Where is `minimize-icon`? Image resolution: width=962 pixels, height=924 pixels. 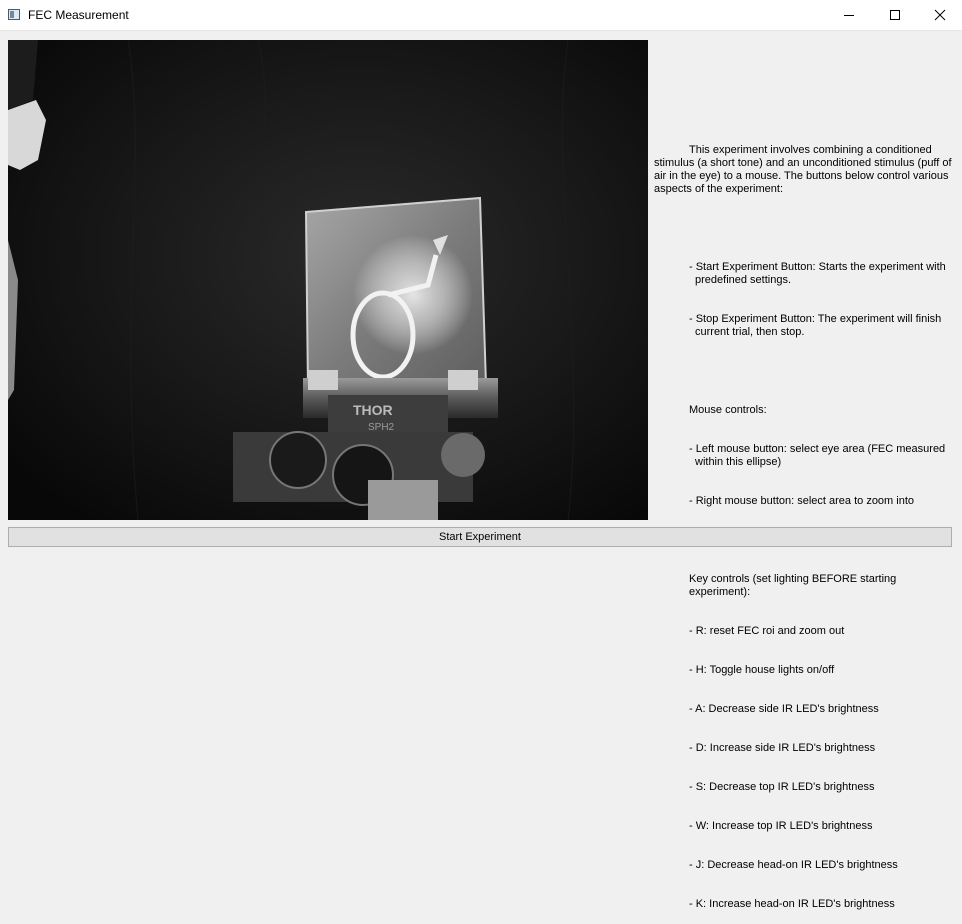 minimize-icon is located at coordinates (849, 15).